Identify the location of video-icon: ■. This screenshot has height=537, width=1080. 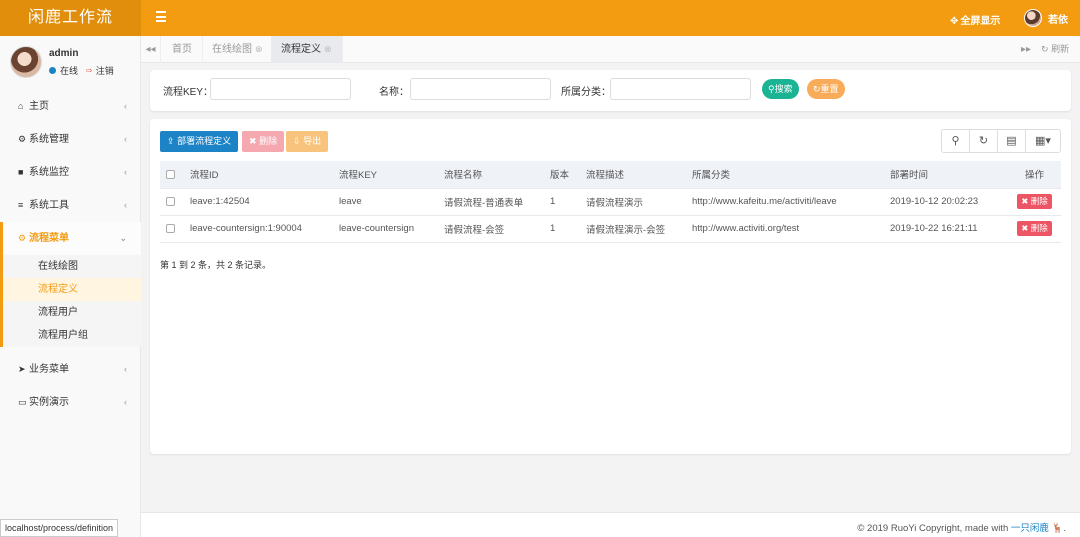
(21, 172).